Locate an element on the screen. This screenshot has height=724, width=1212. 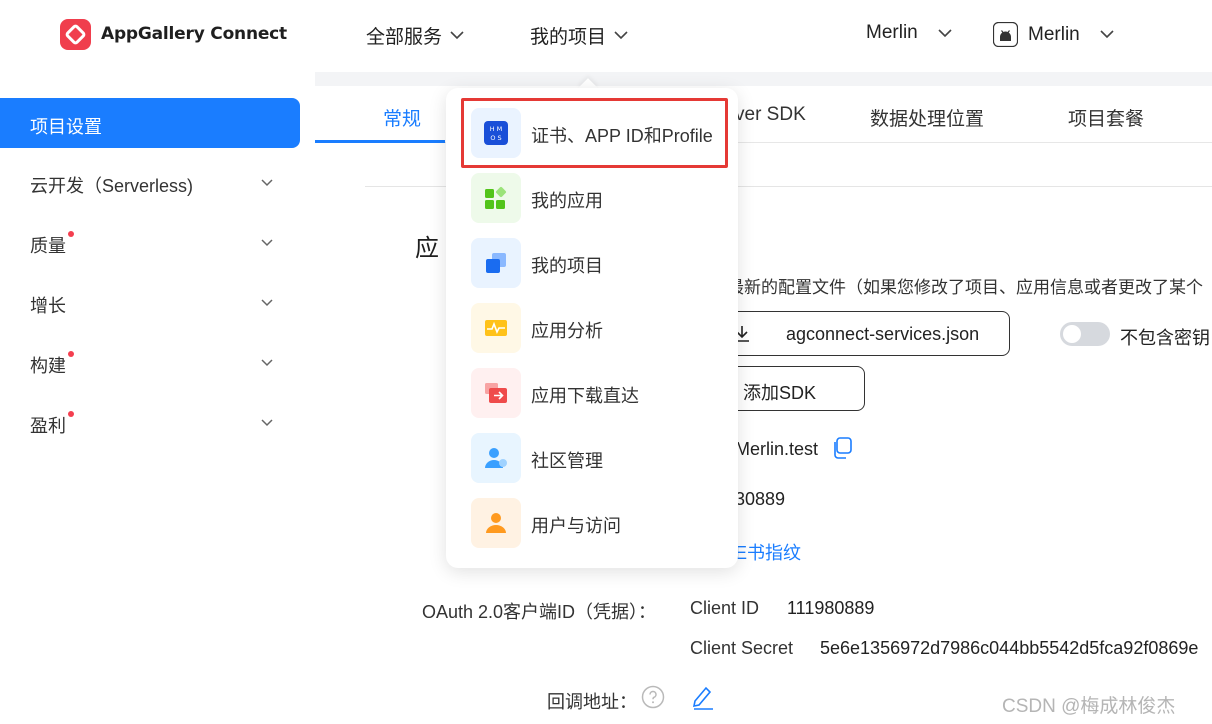
nav-my-projects: 我的项目 is located at coordinates (579, 35).